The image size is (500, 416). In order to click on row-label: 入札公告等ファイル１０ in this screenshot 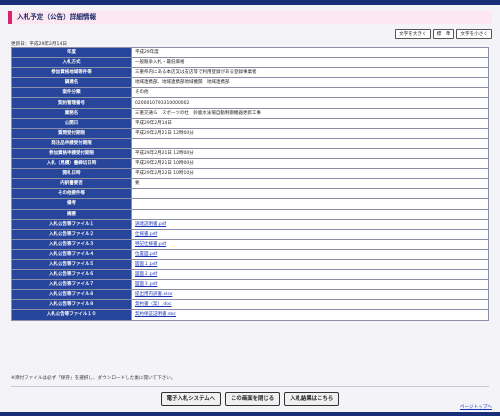, I will do `click(71, 315)`.